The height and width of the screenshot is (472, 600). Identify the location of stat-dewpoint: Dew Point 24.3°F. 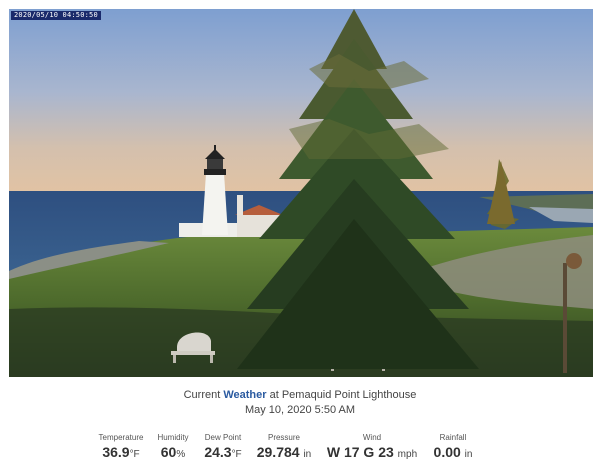
(223, 448).